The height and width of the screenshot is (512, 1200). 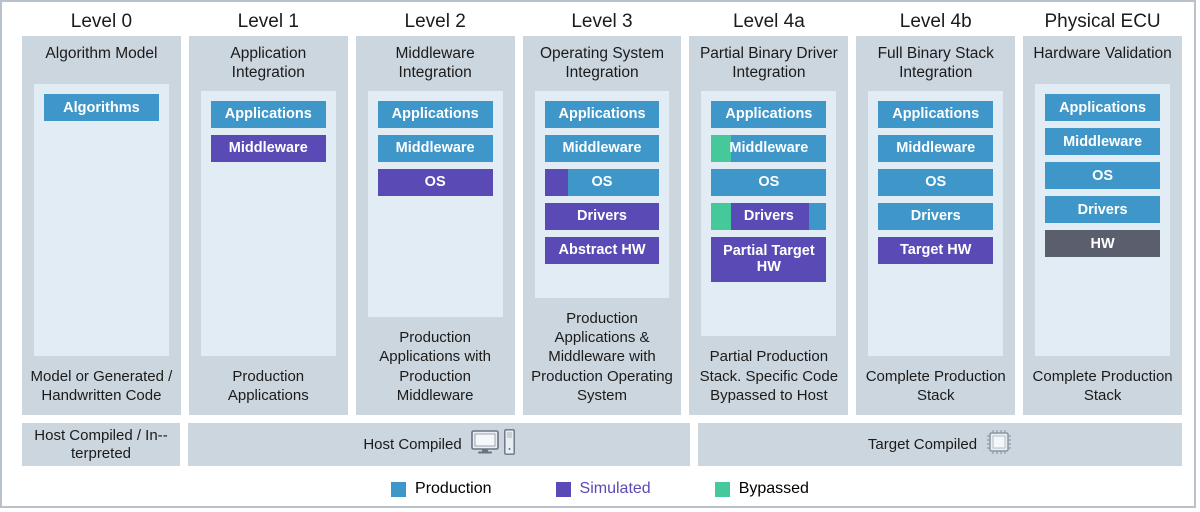 I want to click on column-title: Middleware Integration, so click(x=435, y=63).